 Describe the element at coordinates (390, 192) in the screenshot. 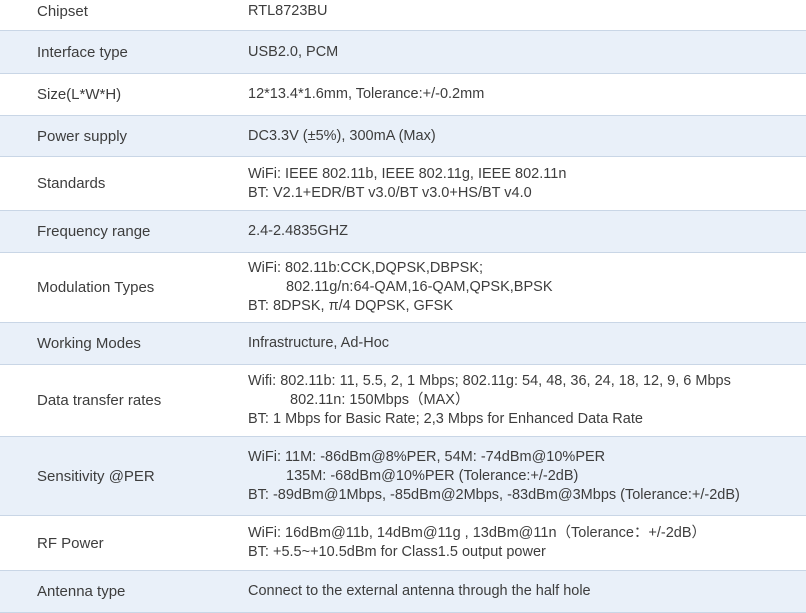

I see `value-line: BT: V2.1+EDR/BT v3.0/BT v3.0+HS/BT v4.0` at that location.